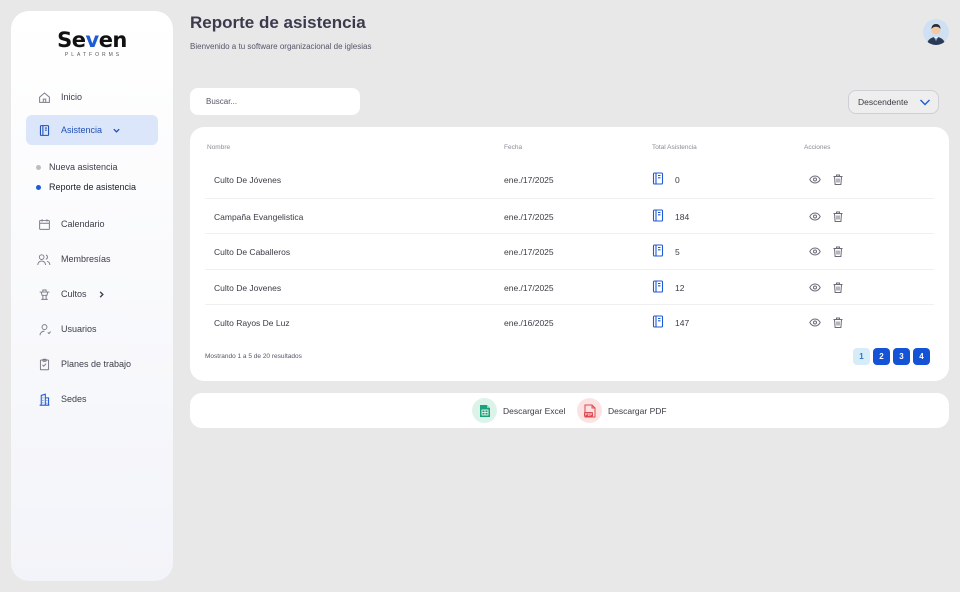 This screenshot has width=960, height=592. Describe the element at coordinates (96, 364) in the screenshot. I see `sidebar-item-label: Planes de trabajo` at that location.